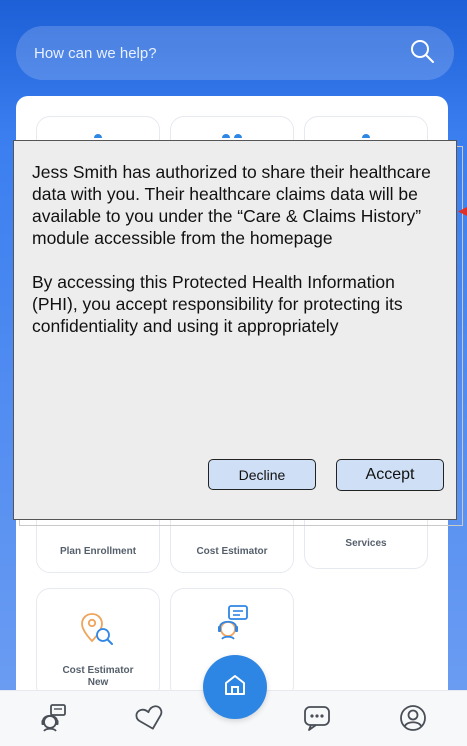  What do you see at coordinates (98, 631) in the screenshot?
I see `location-search-icon` at bounding box center [98, 631].